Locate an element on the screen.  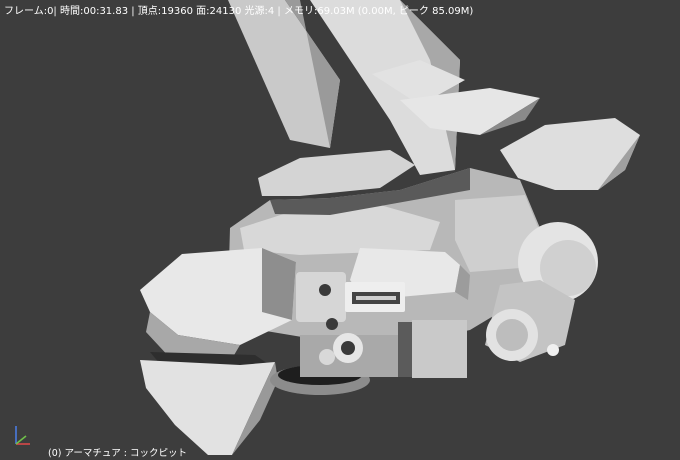
side-fin-right is located at coordinates (570, 154).